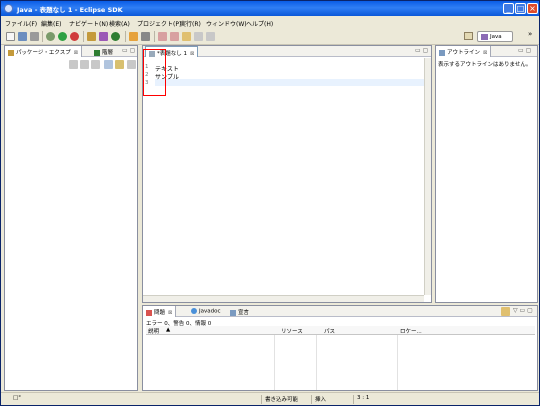 This screenshot has height=406, width=540. I want to click on outline-view: アウトライン ⊠ ▭ ▢ 表示するアウトラインはありません。, so click(486, 174).